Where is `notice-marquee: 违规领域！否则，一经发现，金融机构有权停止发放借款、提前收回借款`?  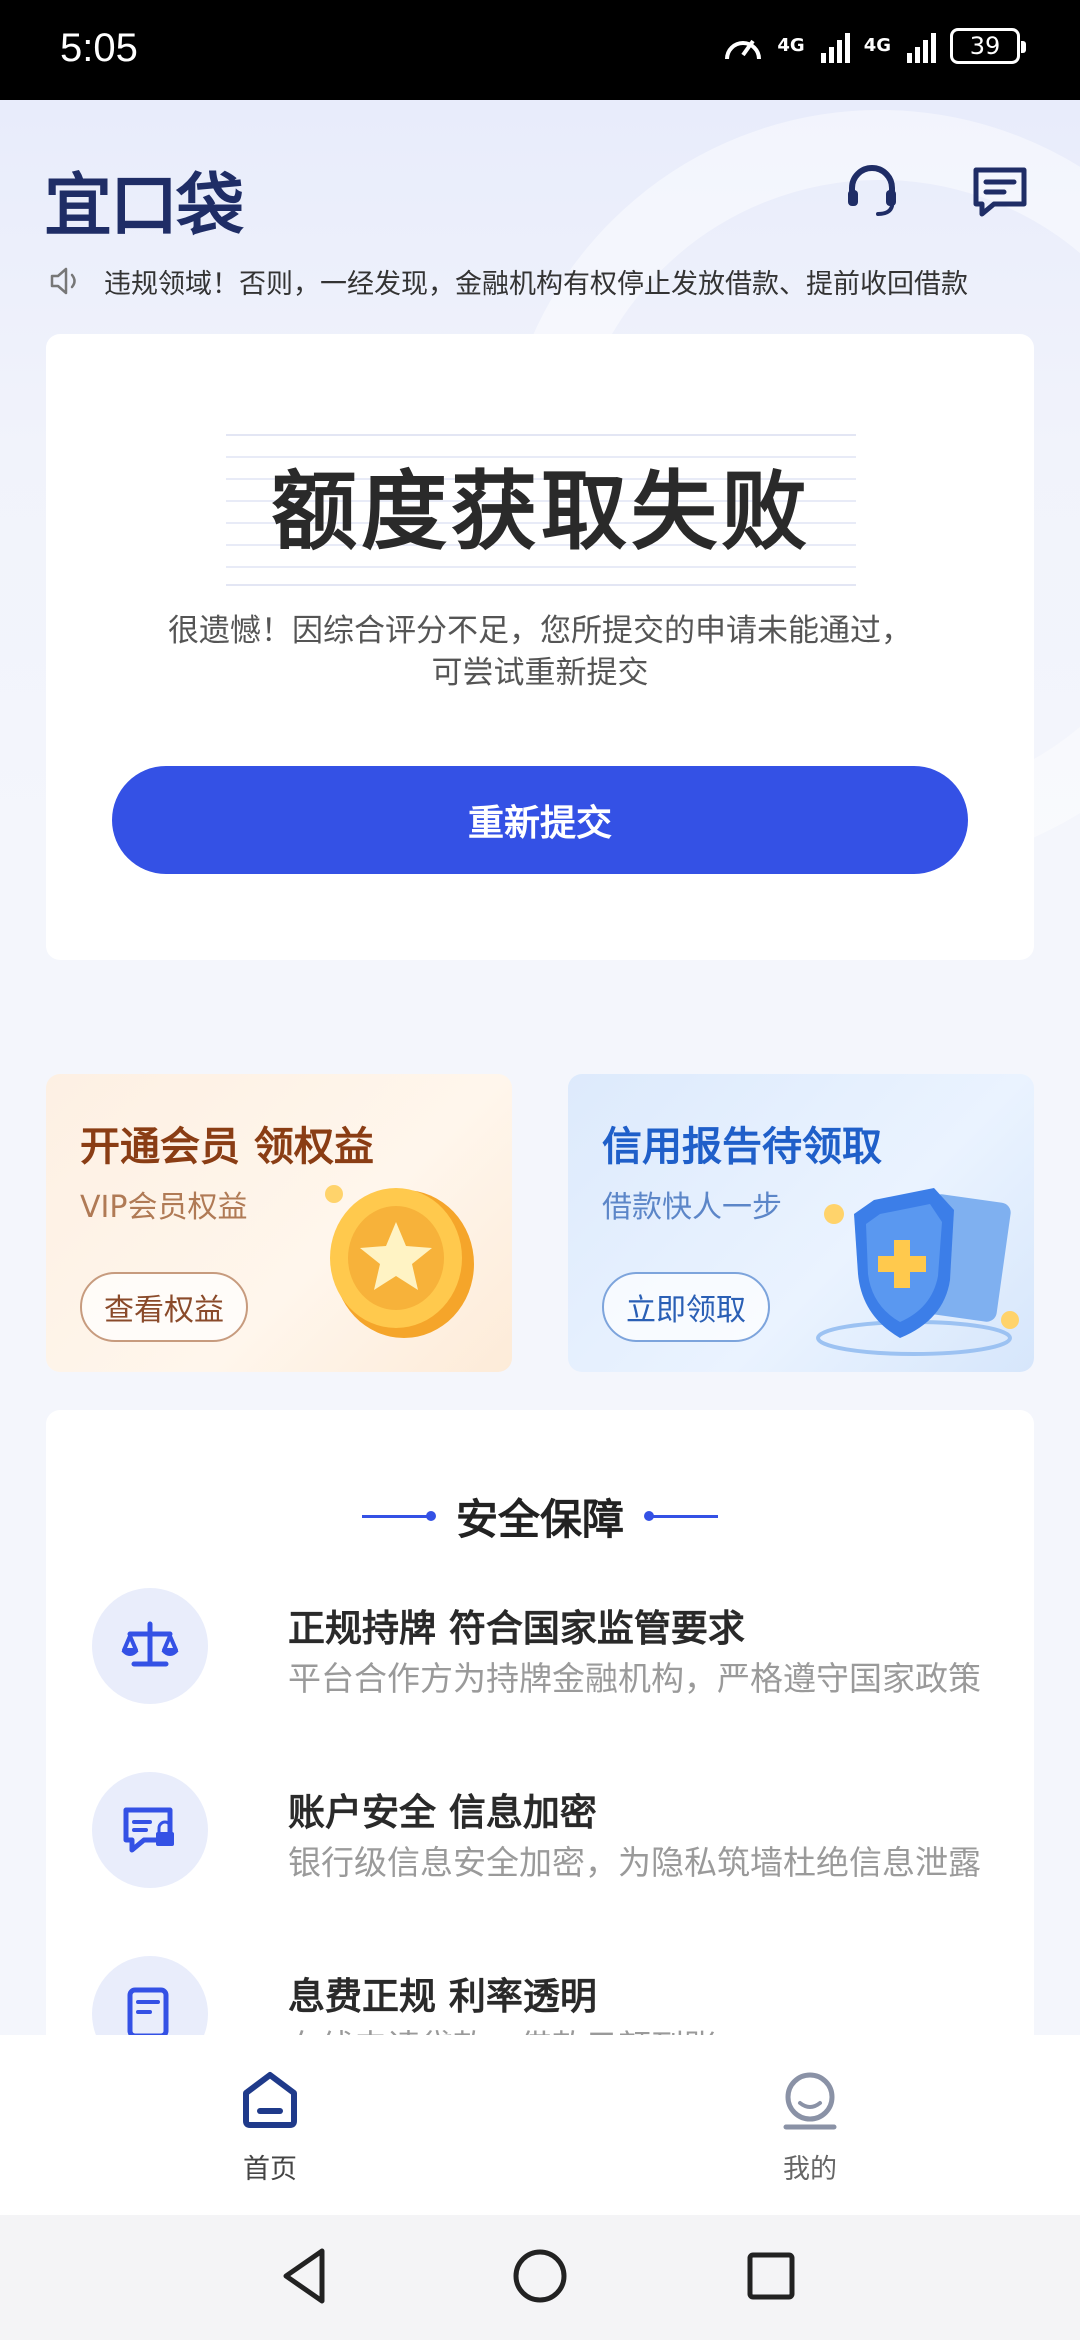 notice-marquee: 违规领域！否则，一经发现，金融机构有权停止发放借款、提前收回借款 is located at coordinates (543, 281).